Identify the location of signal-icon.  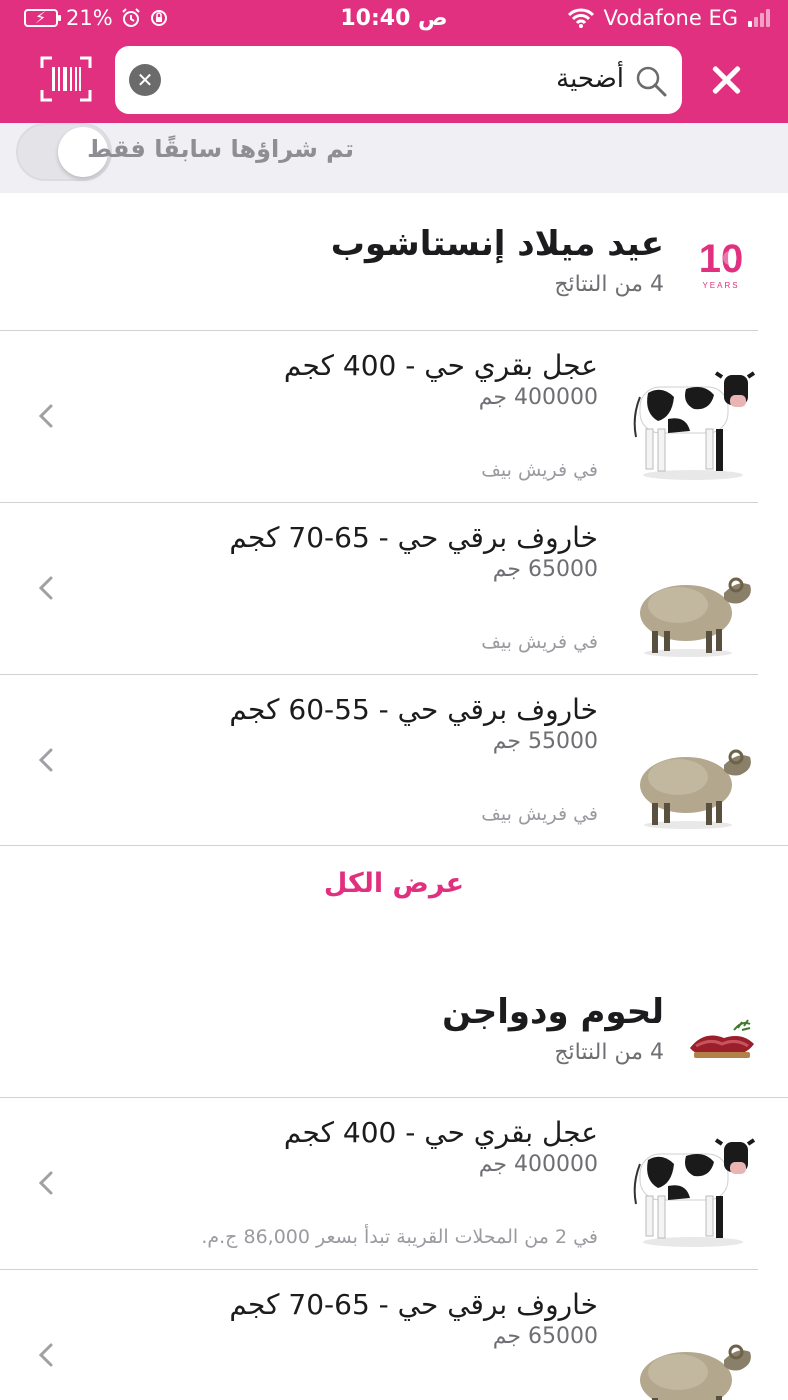
(759, 18).